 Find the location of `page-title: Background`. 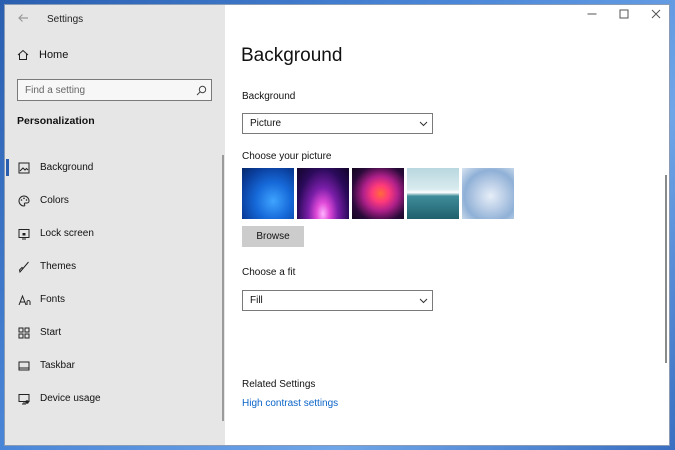

page-title: Background is located at coordinates (292, 55).